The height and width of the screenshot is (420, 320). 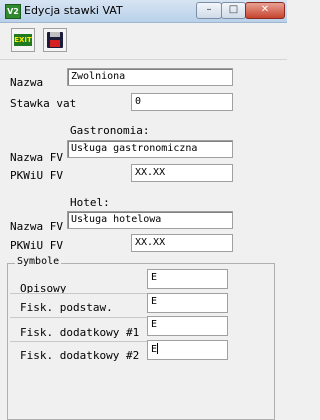 I want to click on symbol-fisk-podstaw-label: Fisk. podstaw., so click(x=66, y=307).